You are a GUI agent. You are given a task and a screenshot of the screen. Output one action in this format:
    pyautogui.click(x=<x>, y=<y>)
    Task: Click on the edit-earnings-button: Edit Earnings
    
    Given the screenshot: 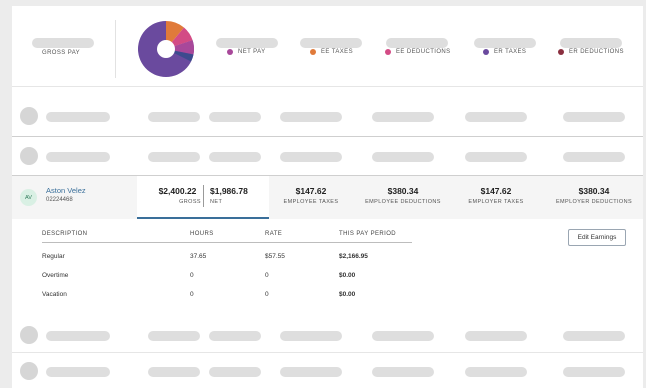 What is the action you would take?
    pyautogui.click(x=597, y=237)
    